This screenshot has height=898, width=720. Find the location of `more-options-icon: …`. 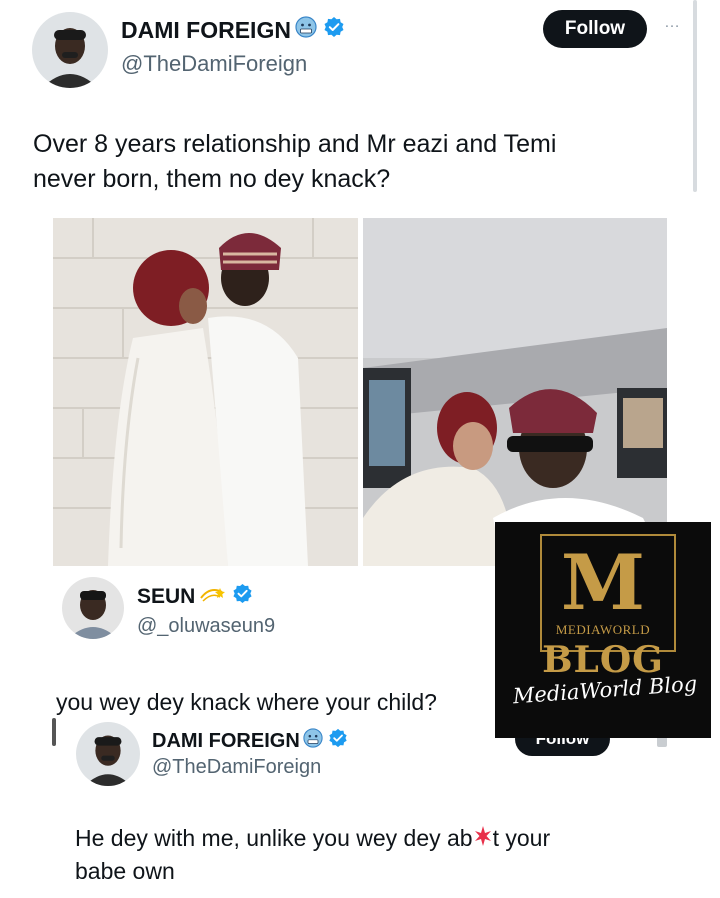

more-options-icon: … is located at coordinates (672, 23).